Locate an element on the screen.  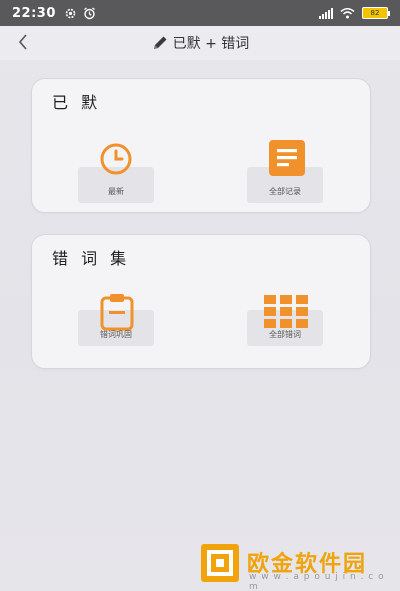
tile-label: 全部记录 is located at coordinates (285, 191).